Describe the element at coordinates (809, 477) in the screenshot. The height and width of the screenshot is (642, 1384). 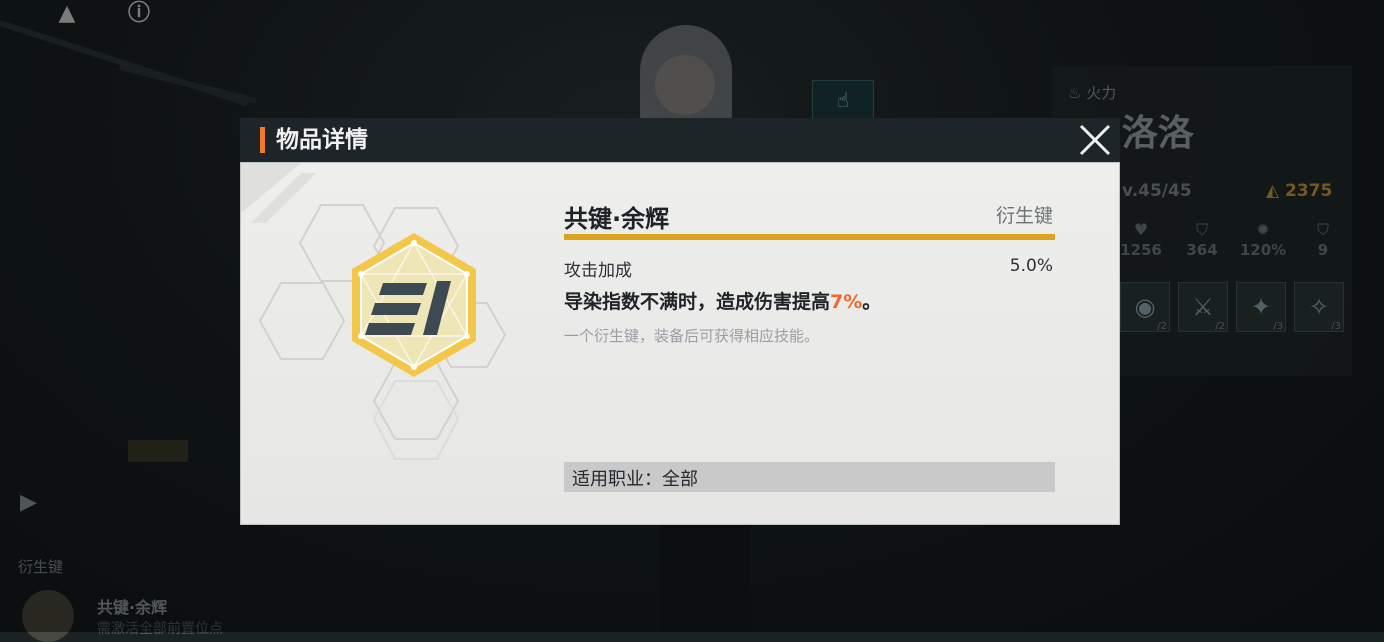
I see `applicable-job-bar: 适用职业：全部` at that location.